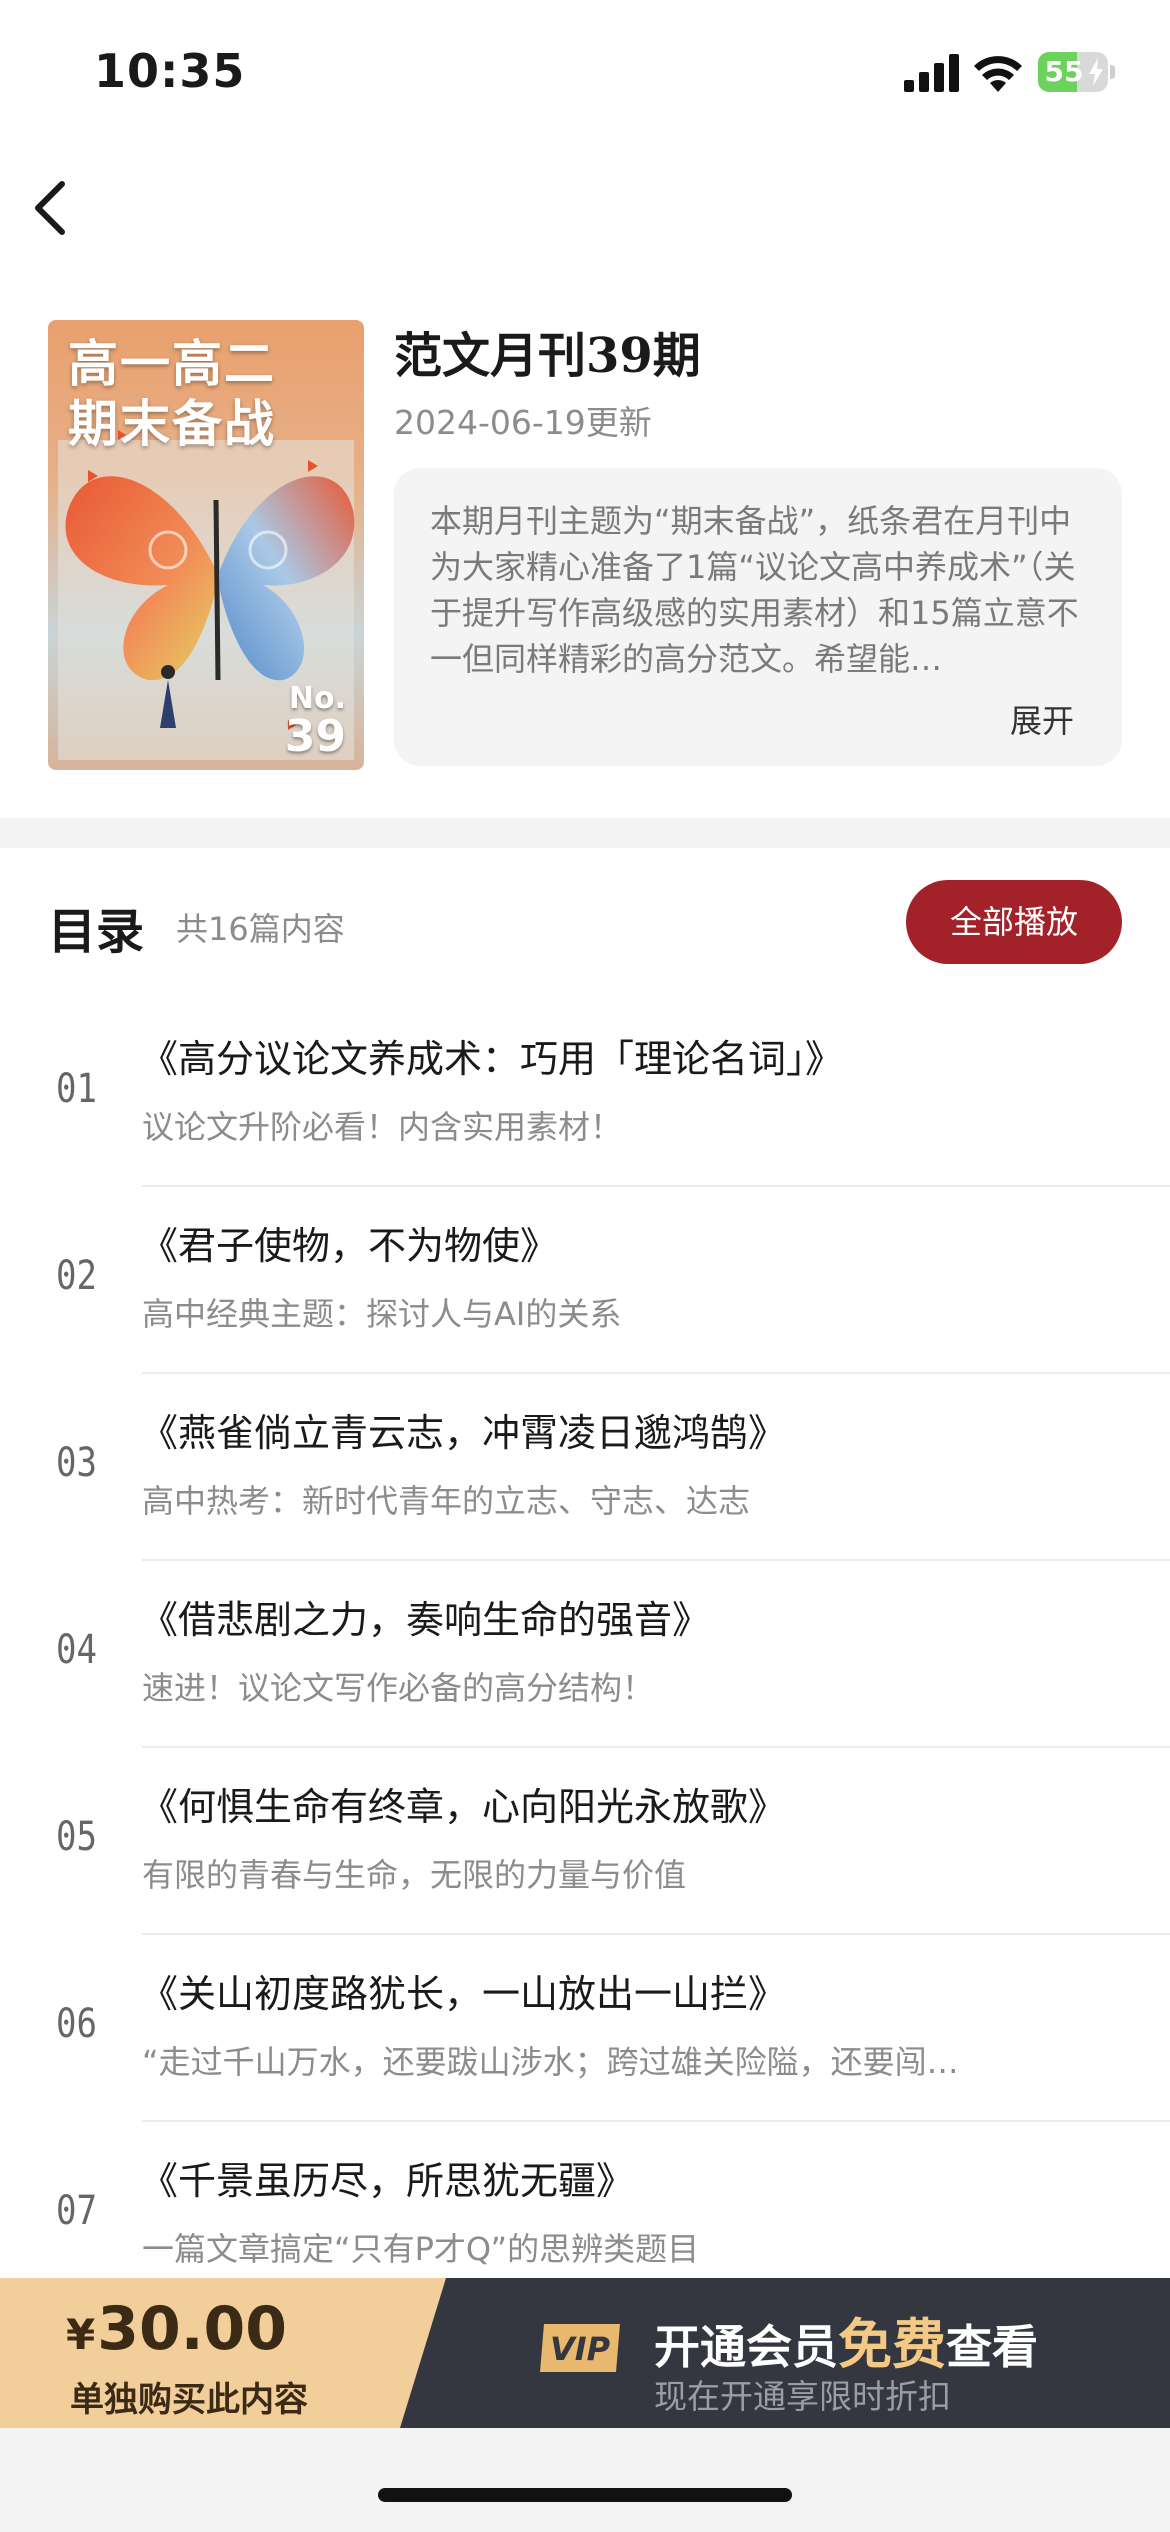  What do you see at coordinates (463, 1994) in the screenshot?
I see `item-title: 《关山初度路犹长，一山放出一山拦》` at bounding box center [463, 1994].